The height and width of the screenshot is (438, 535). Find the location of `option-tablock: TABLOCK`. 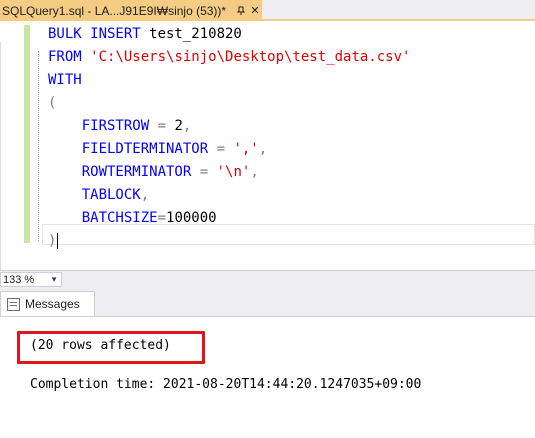

option-tablock: TABLOCK is located at coordinates (111, 195).